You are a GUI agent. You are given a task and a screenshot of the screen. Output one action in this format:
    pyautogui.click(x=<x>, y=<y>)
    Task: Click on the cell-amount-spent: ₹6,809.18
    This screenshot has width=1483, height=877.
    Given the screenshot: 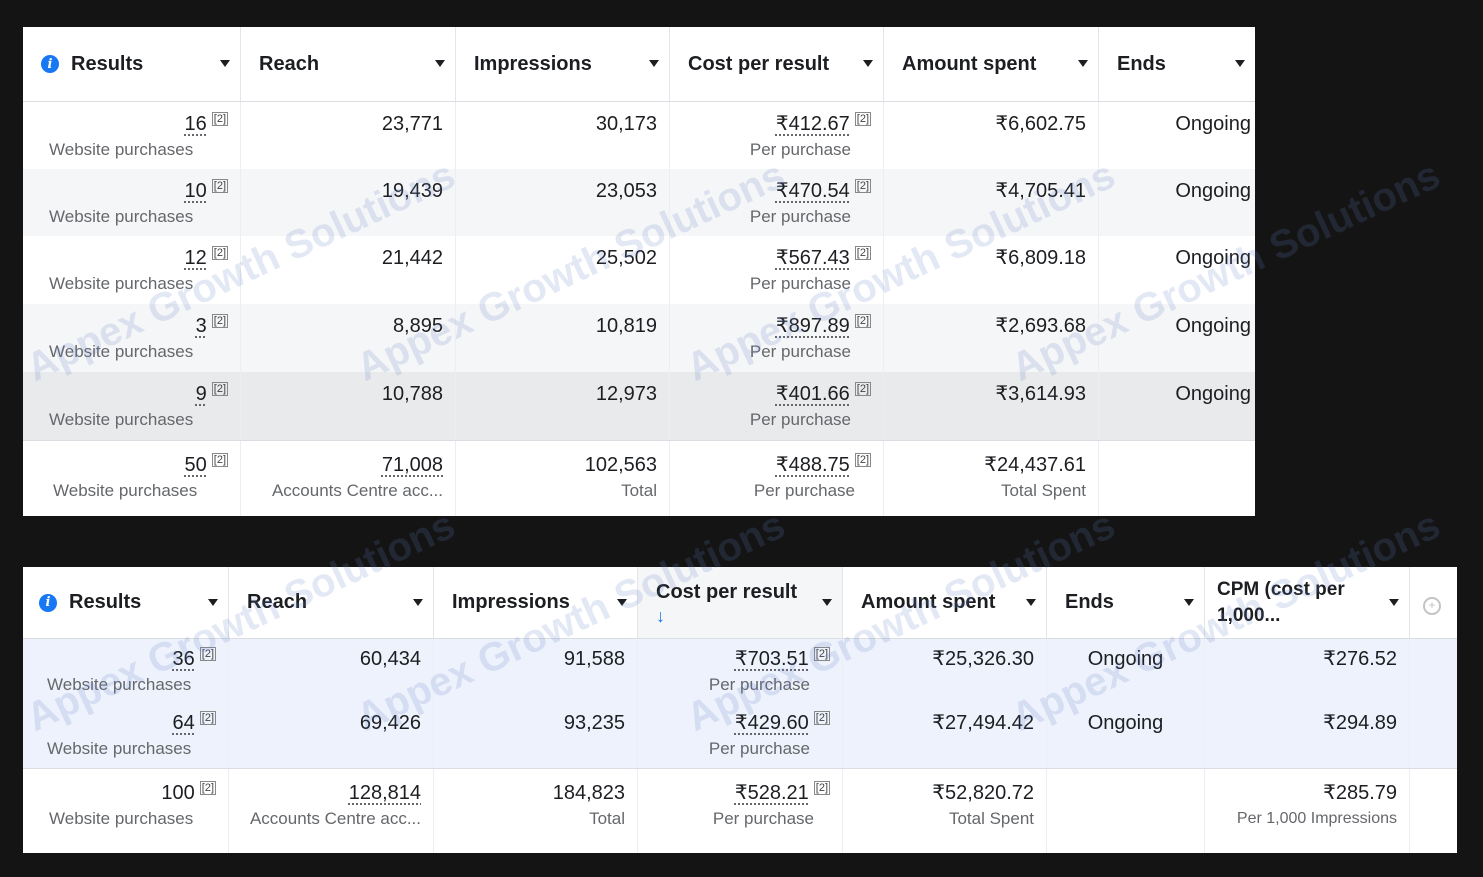 What is the action you would take?
    pyautogui.click(x=991, y=270)
    